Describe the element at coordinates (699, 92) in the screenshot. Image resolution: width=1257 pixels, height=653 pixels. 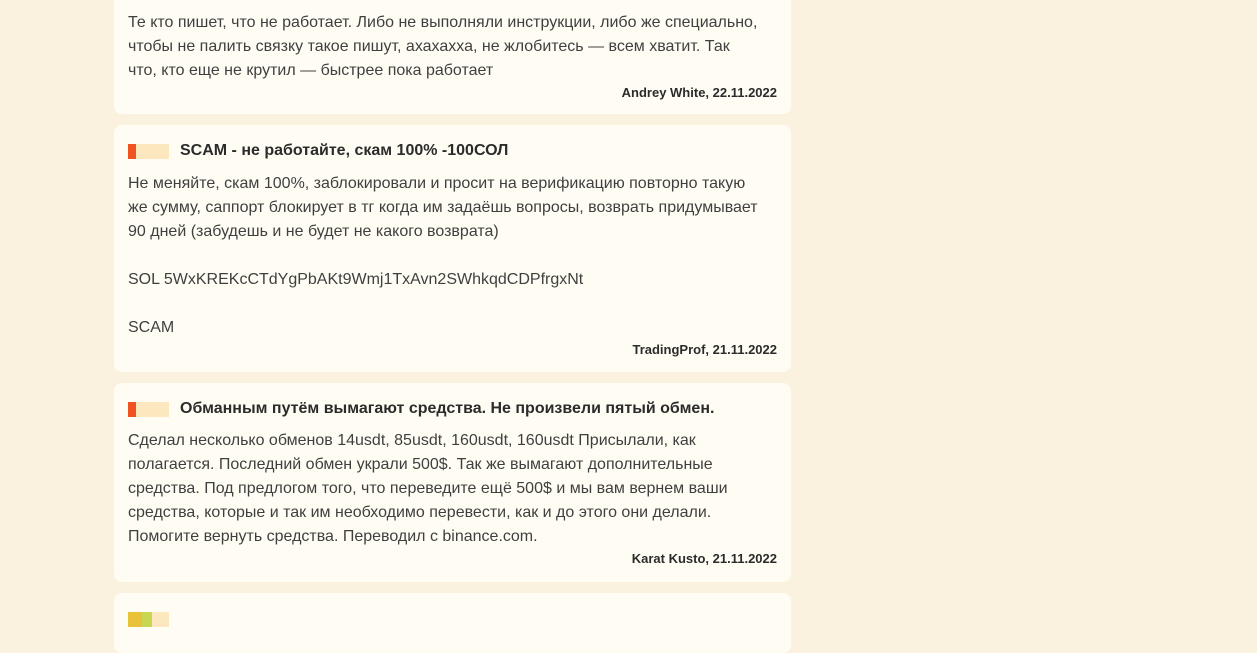
I see `review-author-date: Andrey White, 22.11.2022` at that location.